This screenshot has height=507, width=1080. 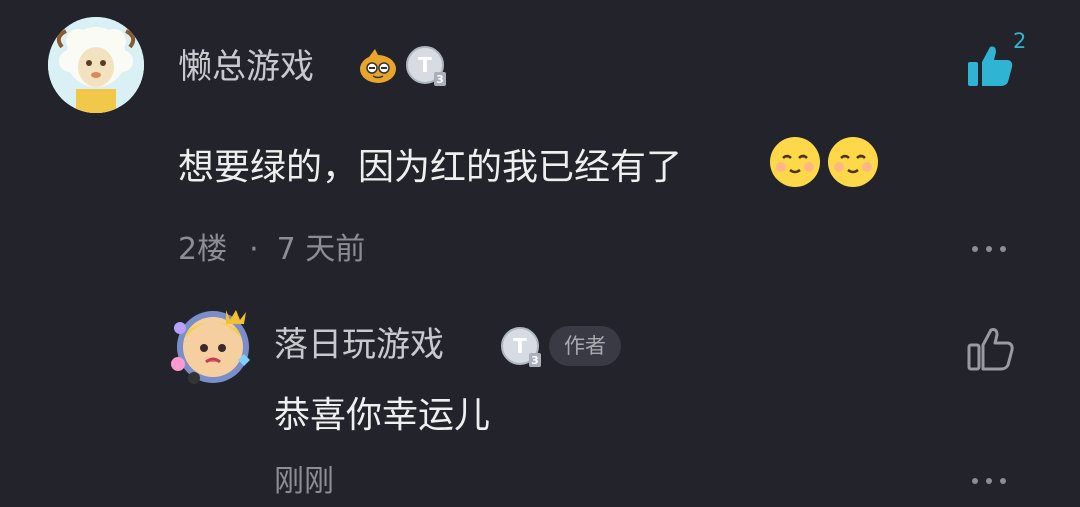 I want to click on comment-meta: 2楼 · 7 天前, so click(x=271, y=250).